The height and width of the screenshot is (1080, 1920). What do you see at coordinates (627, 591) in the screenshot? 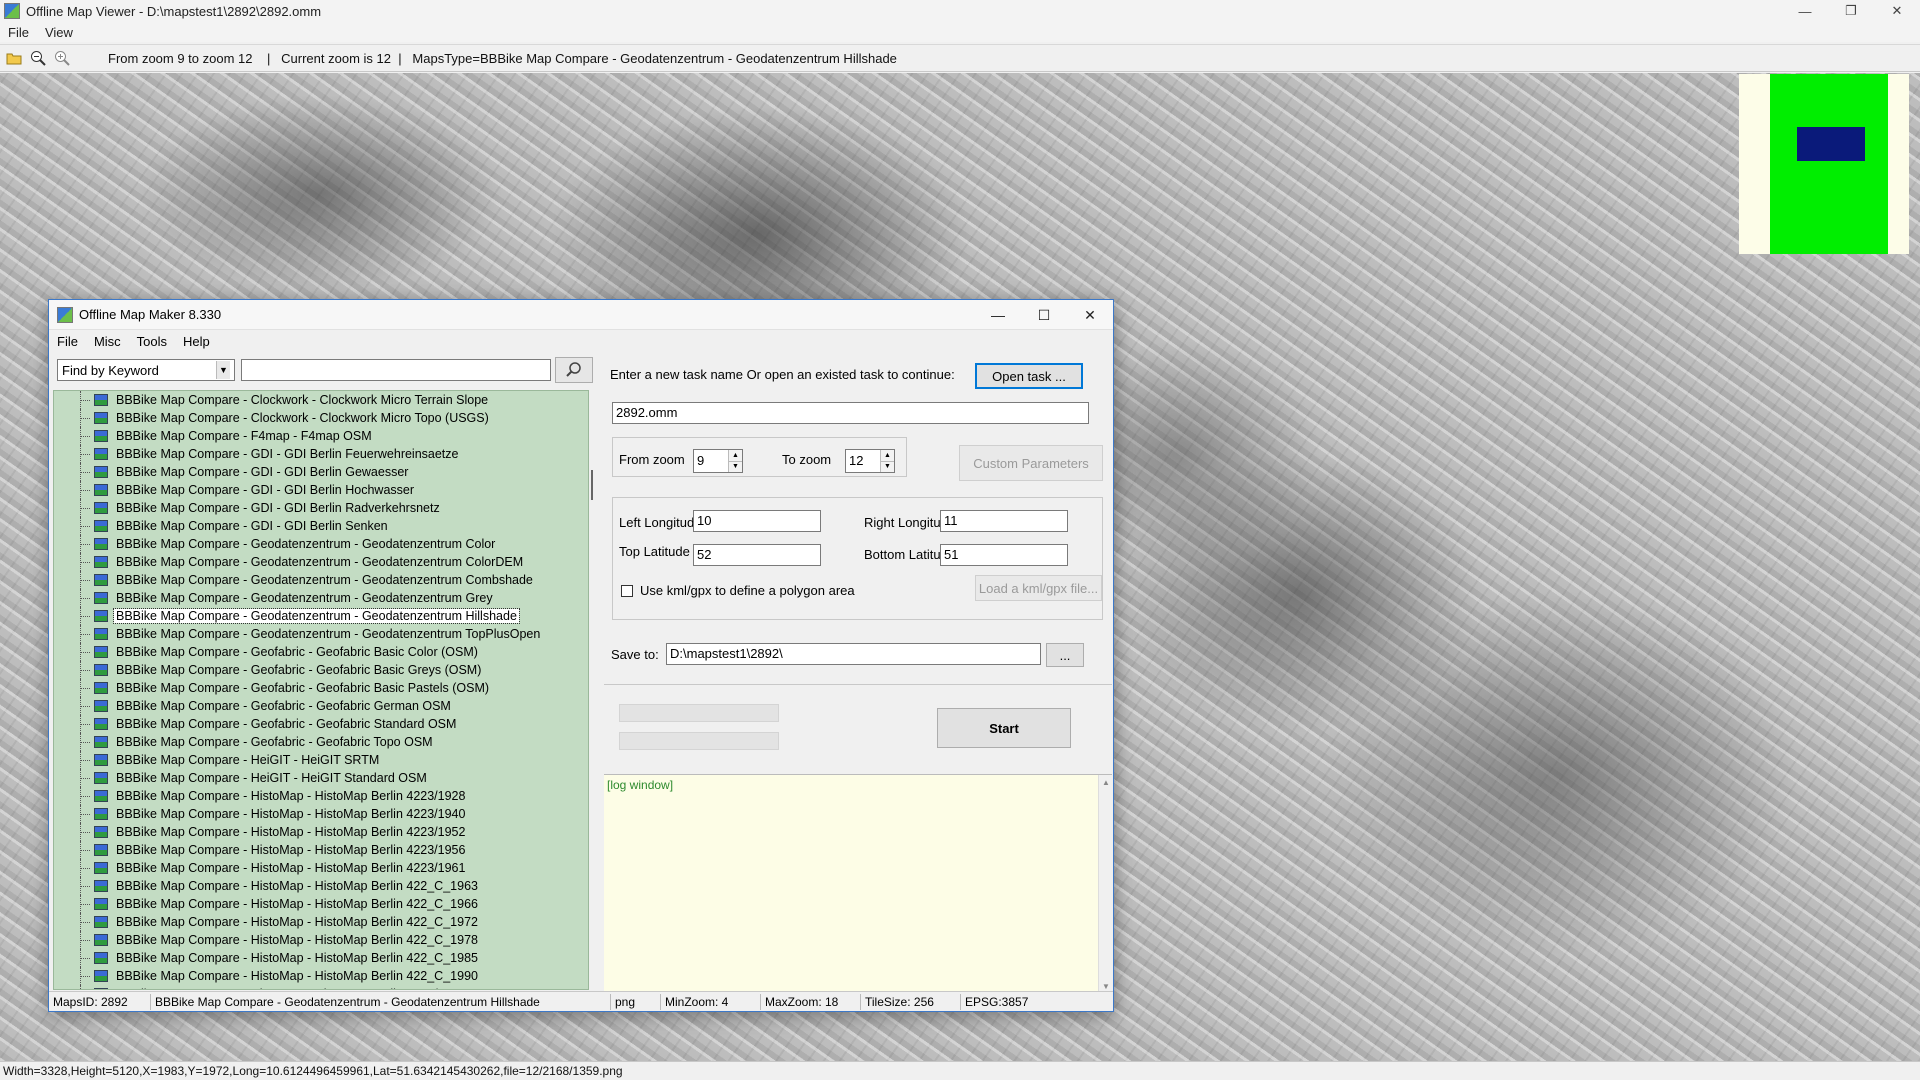
I see `kml-checkbox` at bounding box center [627, 591].